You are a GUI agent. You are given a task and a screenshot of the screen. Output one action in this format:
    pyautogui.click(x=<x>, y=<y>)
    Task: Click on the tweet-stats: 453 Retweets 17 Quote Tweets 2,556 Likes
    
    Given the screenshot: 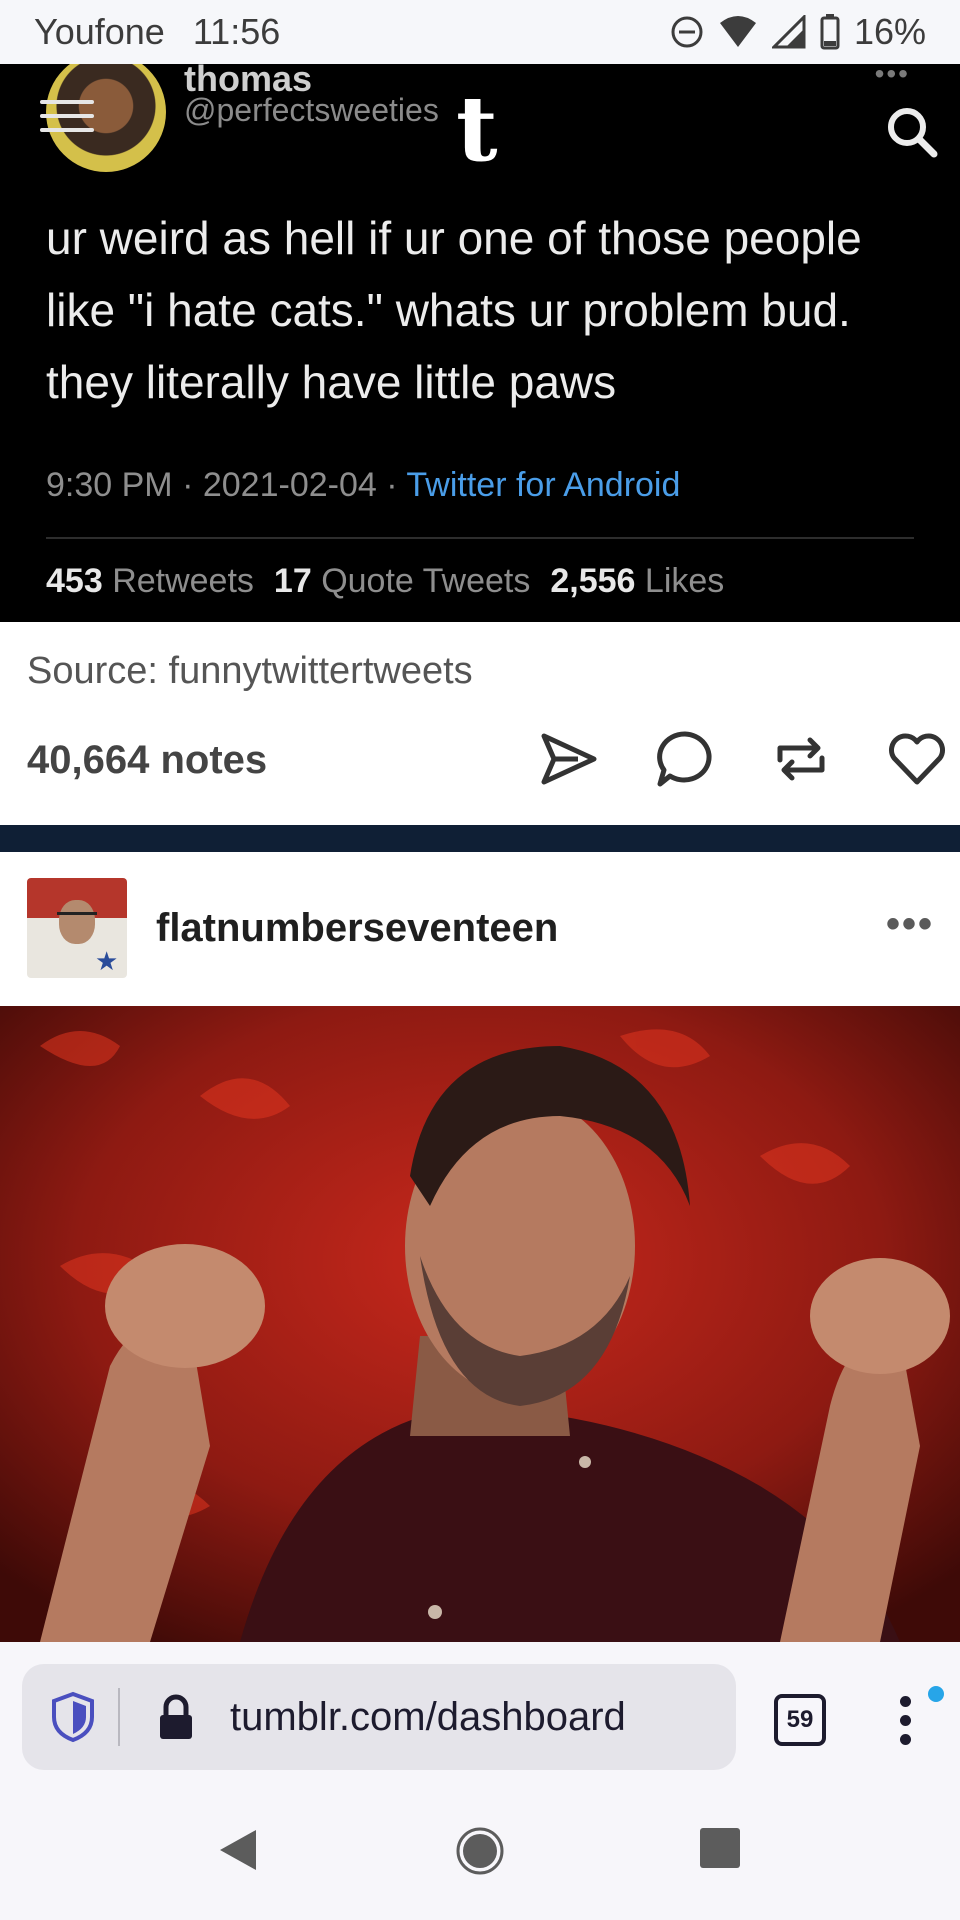 What is the action you would take?
    pyautogui.click(x=385, y=581)
    